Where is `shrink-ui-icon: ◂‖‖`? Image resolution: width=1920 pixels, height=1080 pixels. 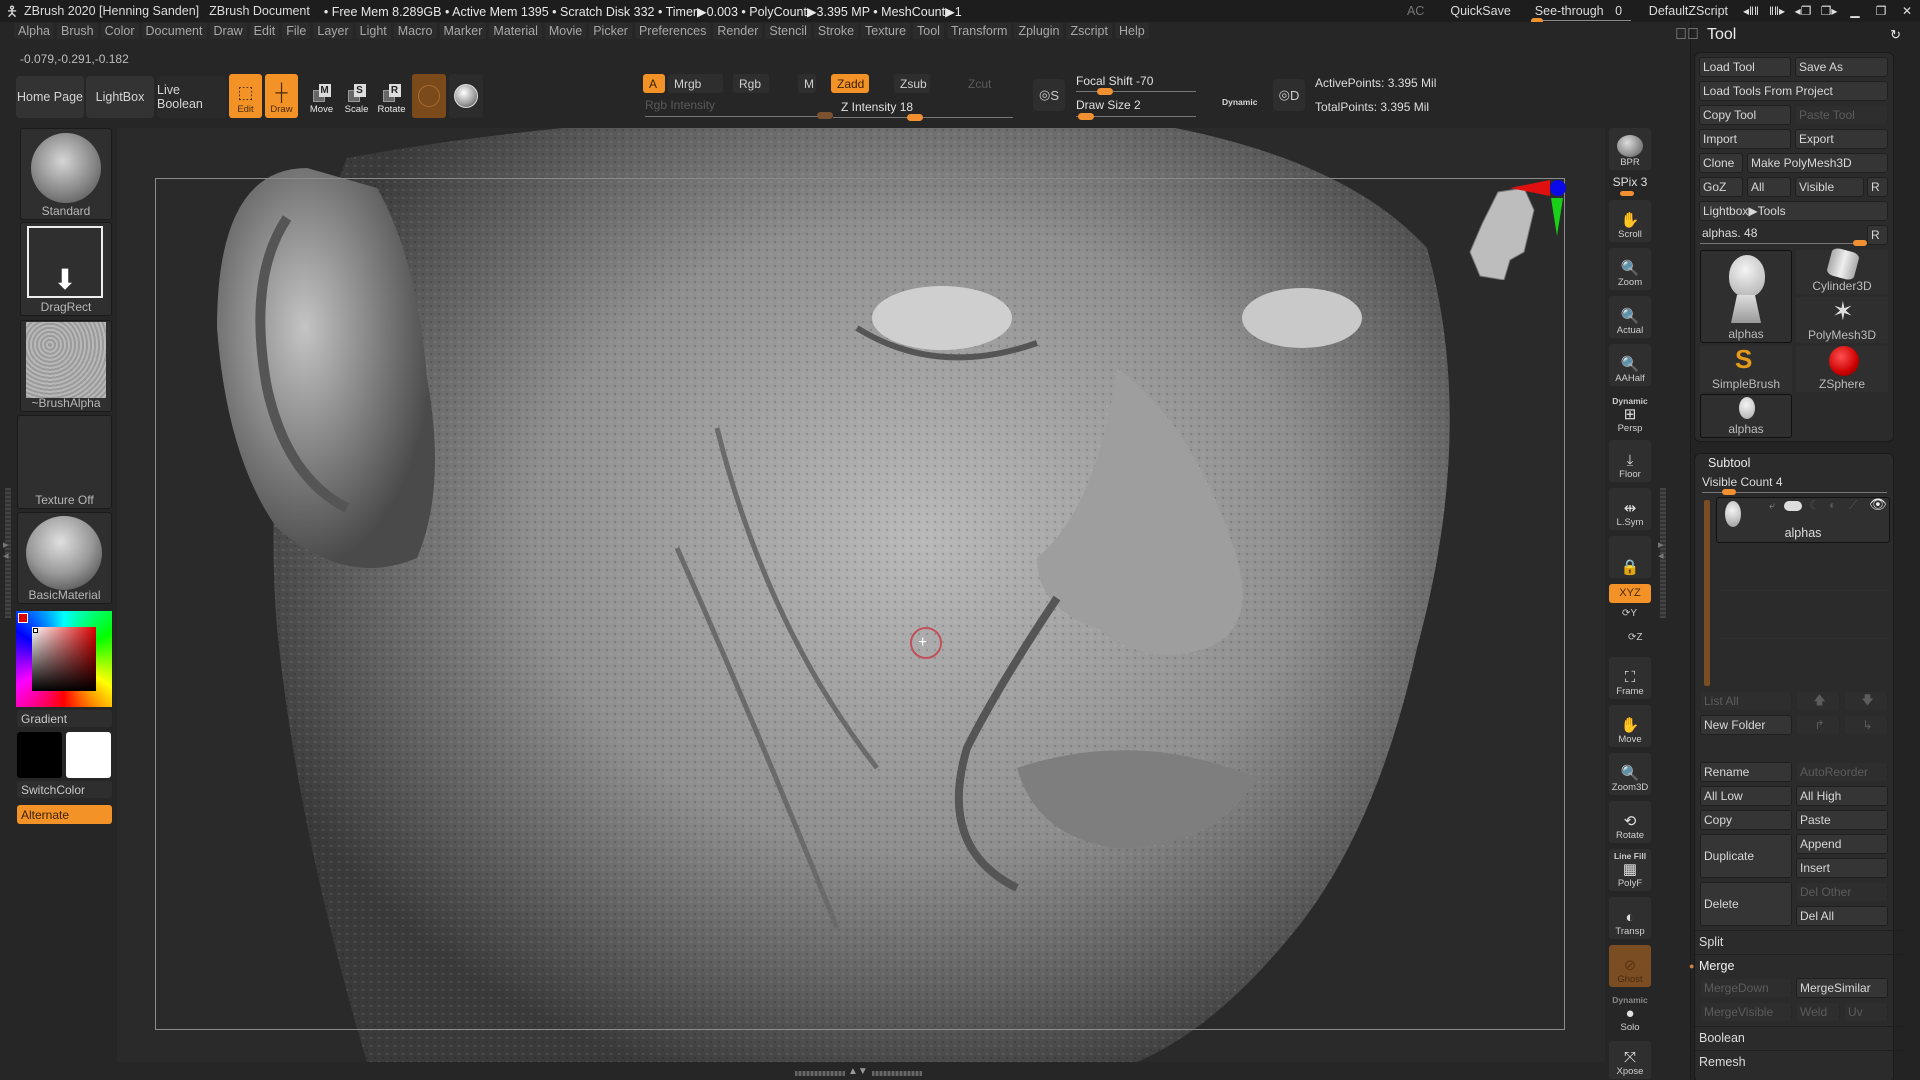
shrink-ui-icon: ◂‖‖ is located at coordinates (1751, 11).